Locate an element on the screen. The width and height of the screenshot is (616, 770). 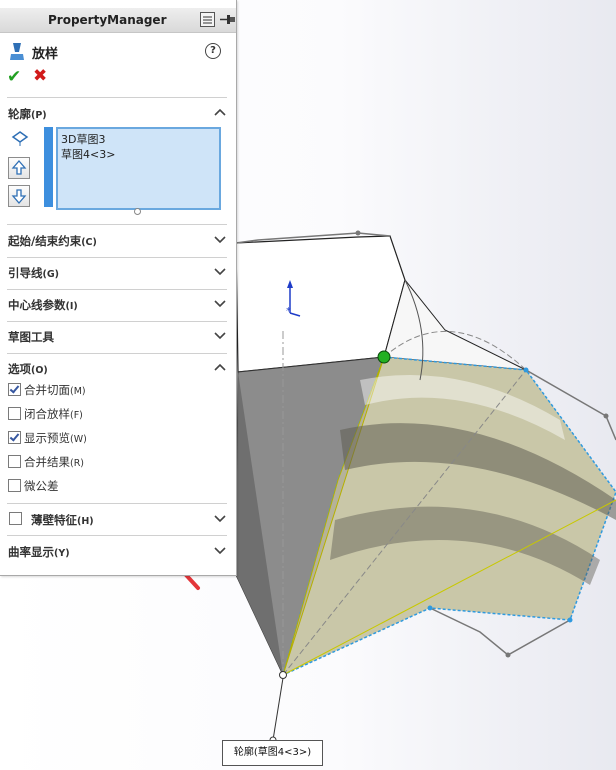
cancel-x-button: ✖ is located at coordinates (40, 76).